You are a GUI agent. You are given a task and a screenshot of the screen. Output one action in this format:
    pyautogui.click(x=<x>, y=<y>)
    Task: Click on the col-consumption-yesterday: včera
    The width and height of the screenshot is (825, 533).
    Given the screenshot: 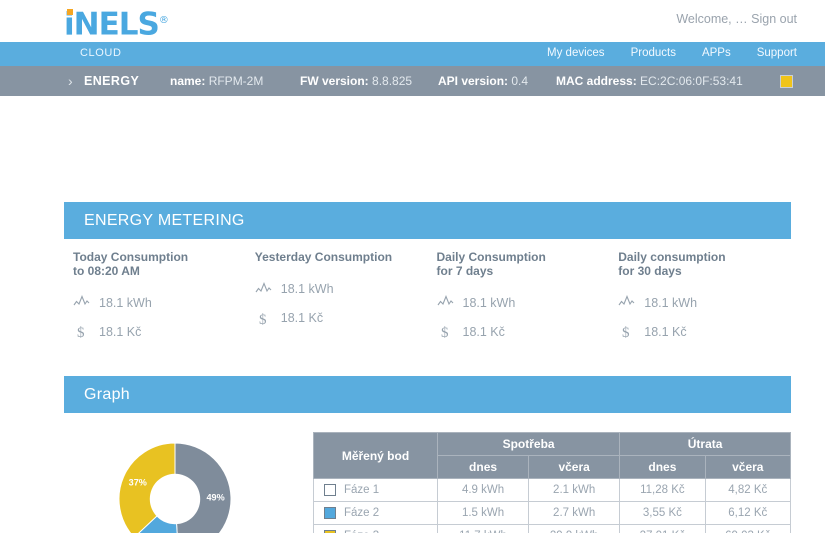 What is the action you would take?
    pyautogui.click(x=574, y=467)
    